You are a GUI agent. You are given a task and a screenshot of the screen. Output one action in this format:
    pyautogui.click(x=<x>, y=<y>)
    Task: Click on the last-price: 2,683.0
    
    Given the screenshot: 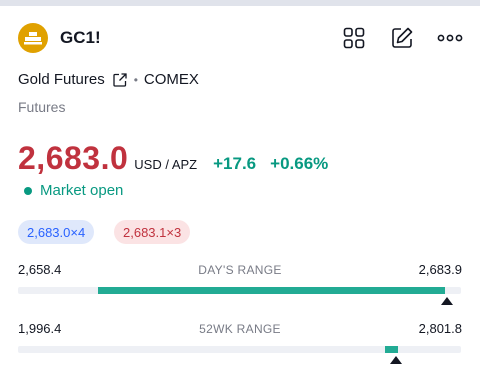 What is the action you would take?
    pyautogui.click(x=73, y=158)
    